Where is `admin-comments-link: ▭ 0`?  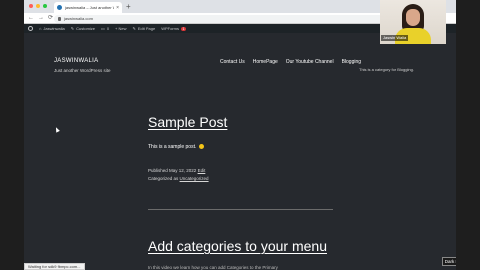 admin-comments-link: ▭ 0 is located at coordinates (105, 28).